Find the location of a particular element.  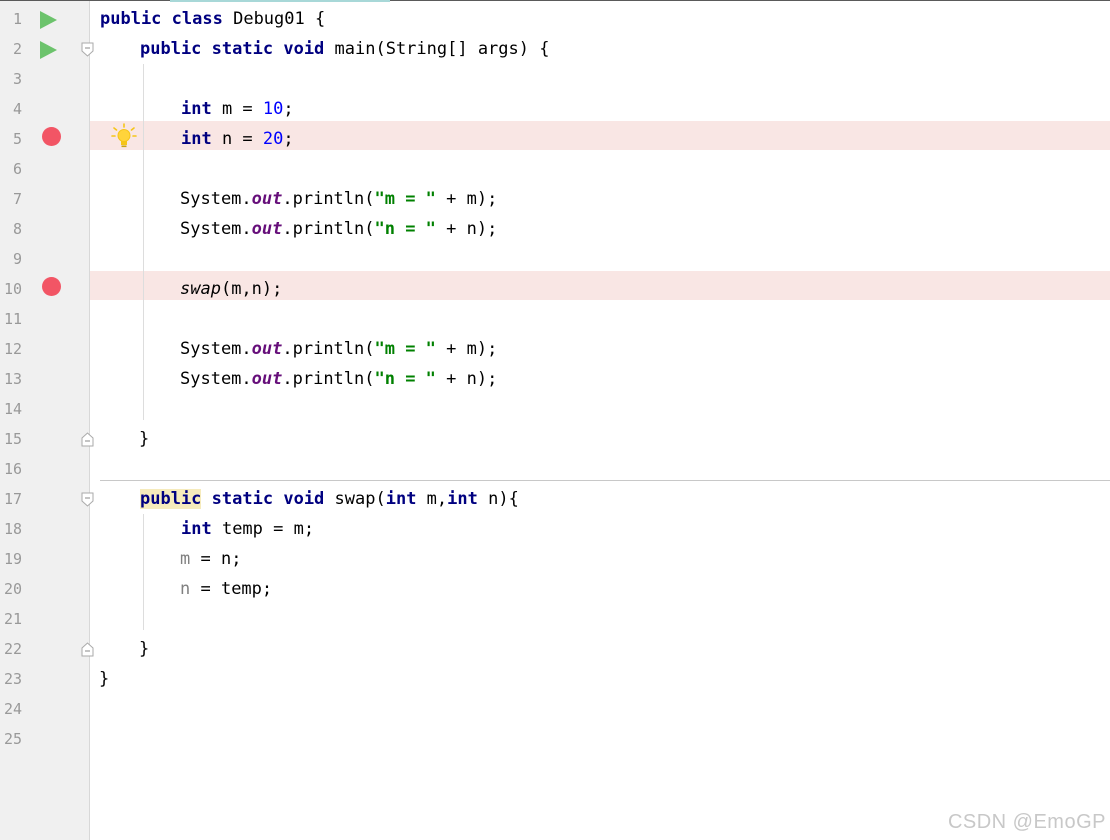

code-text: } is located at coordinates (104, 679).